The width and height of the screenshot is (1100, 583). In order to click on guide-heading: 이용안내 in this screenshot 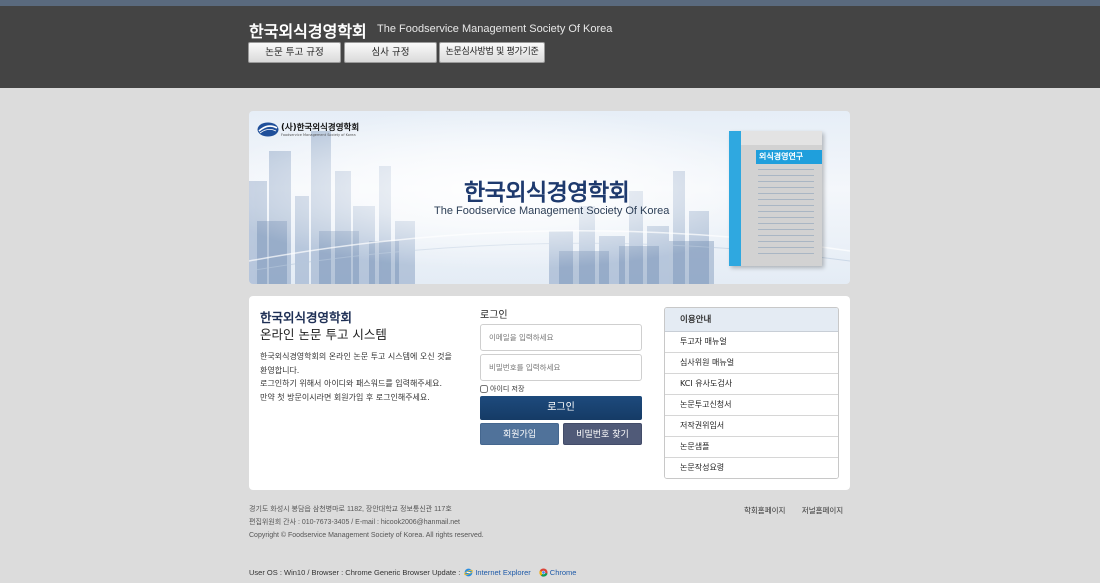, I will do `click(751, 320)`.